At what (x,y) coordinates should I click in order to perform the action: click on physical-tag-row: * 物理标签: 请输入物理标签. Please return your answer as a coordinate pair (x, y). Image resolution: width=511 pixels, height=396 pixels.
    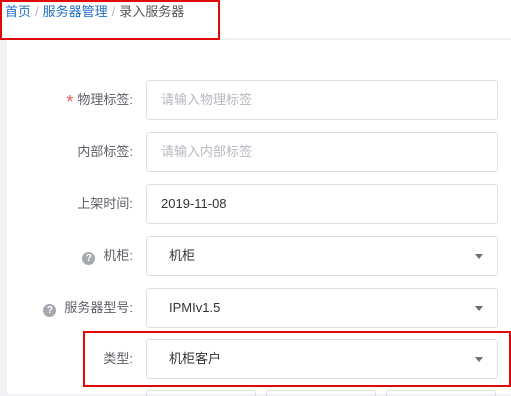
    Looking at the image, I should click on (259, 100).